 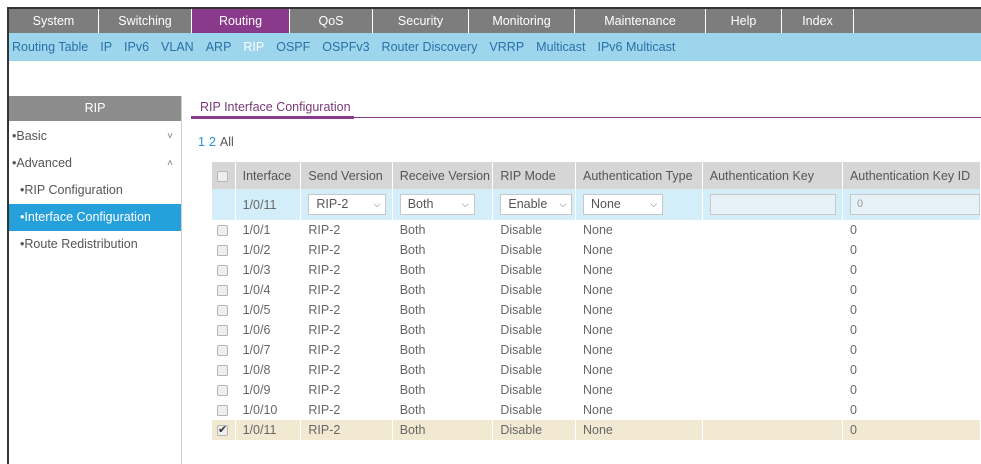 What do you see at coordinates (536, 204) in the screenshot?
I see `rip-mode-select: Enable ⌵` at bounding box center [536, 204].